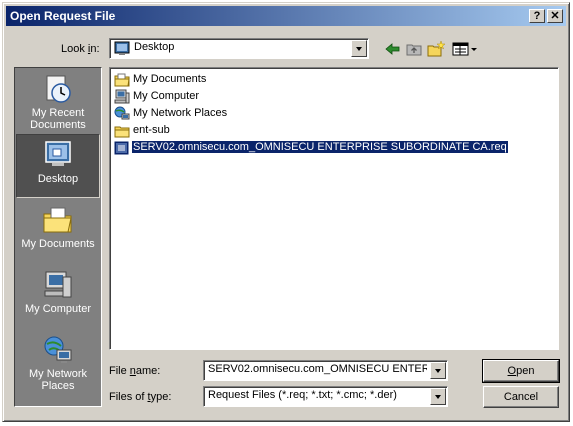 The image size is (573, 426). Describe the element at coordinates (122, 80) in the screenshot. I see `folder-docs-icon` at that location.